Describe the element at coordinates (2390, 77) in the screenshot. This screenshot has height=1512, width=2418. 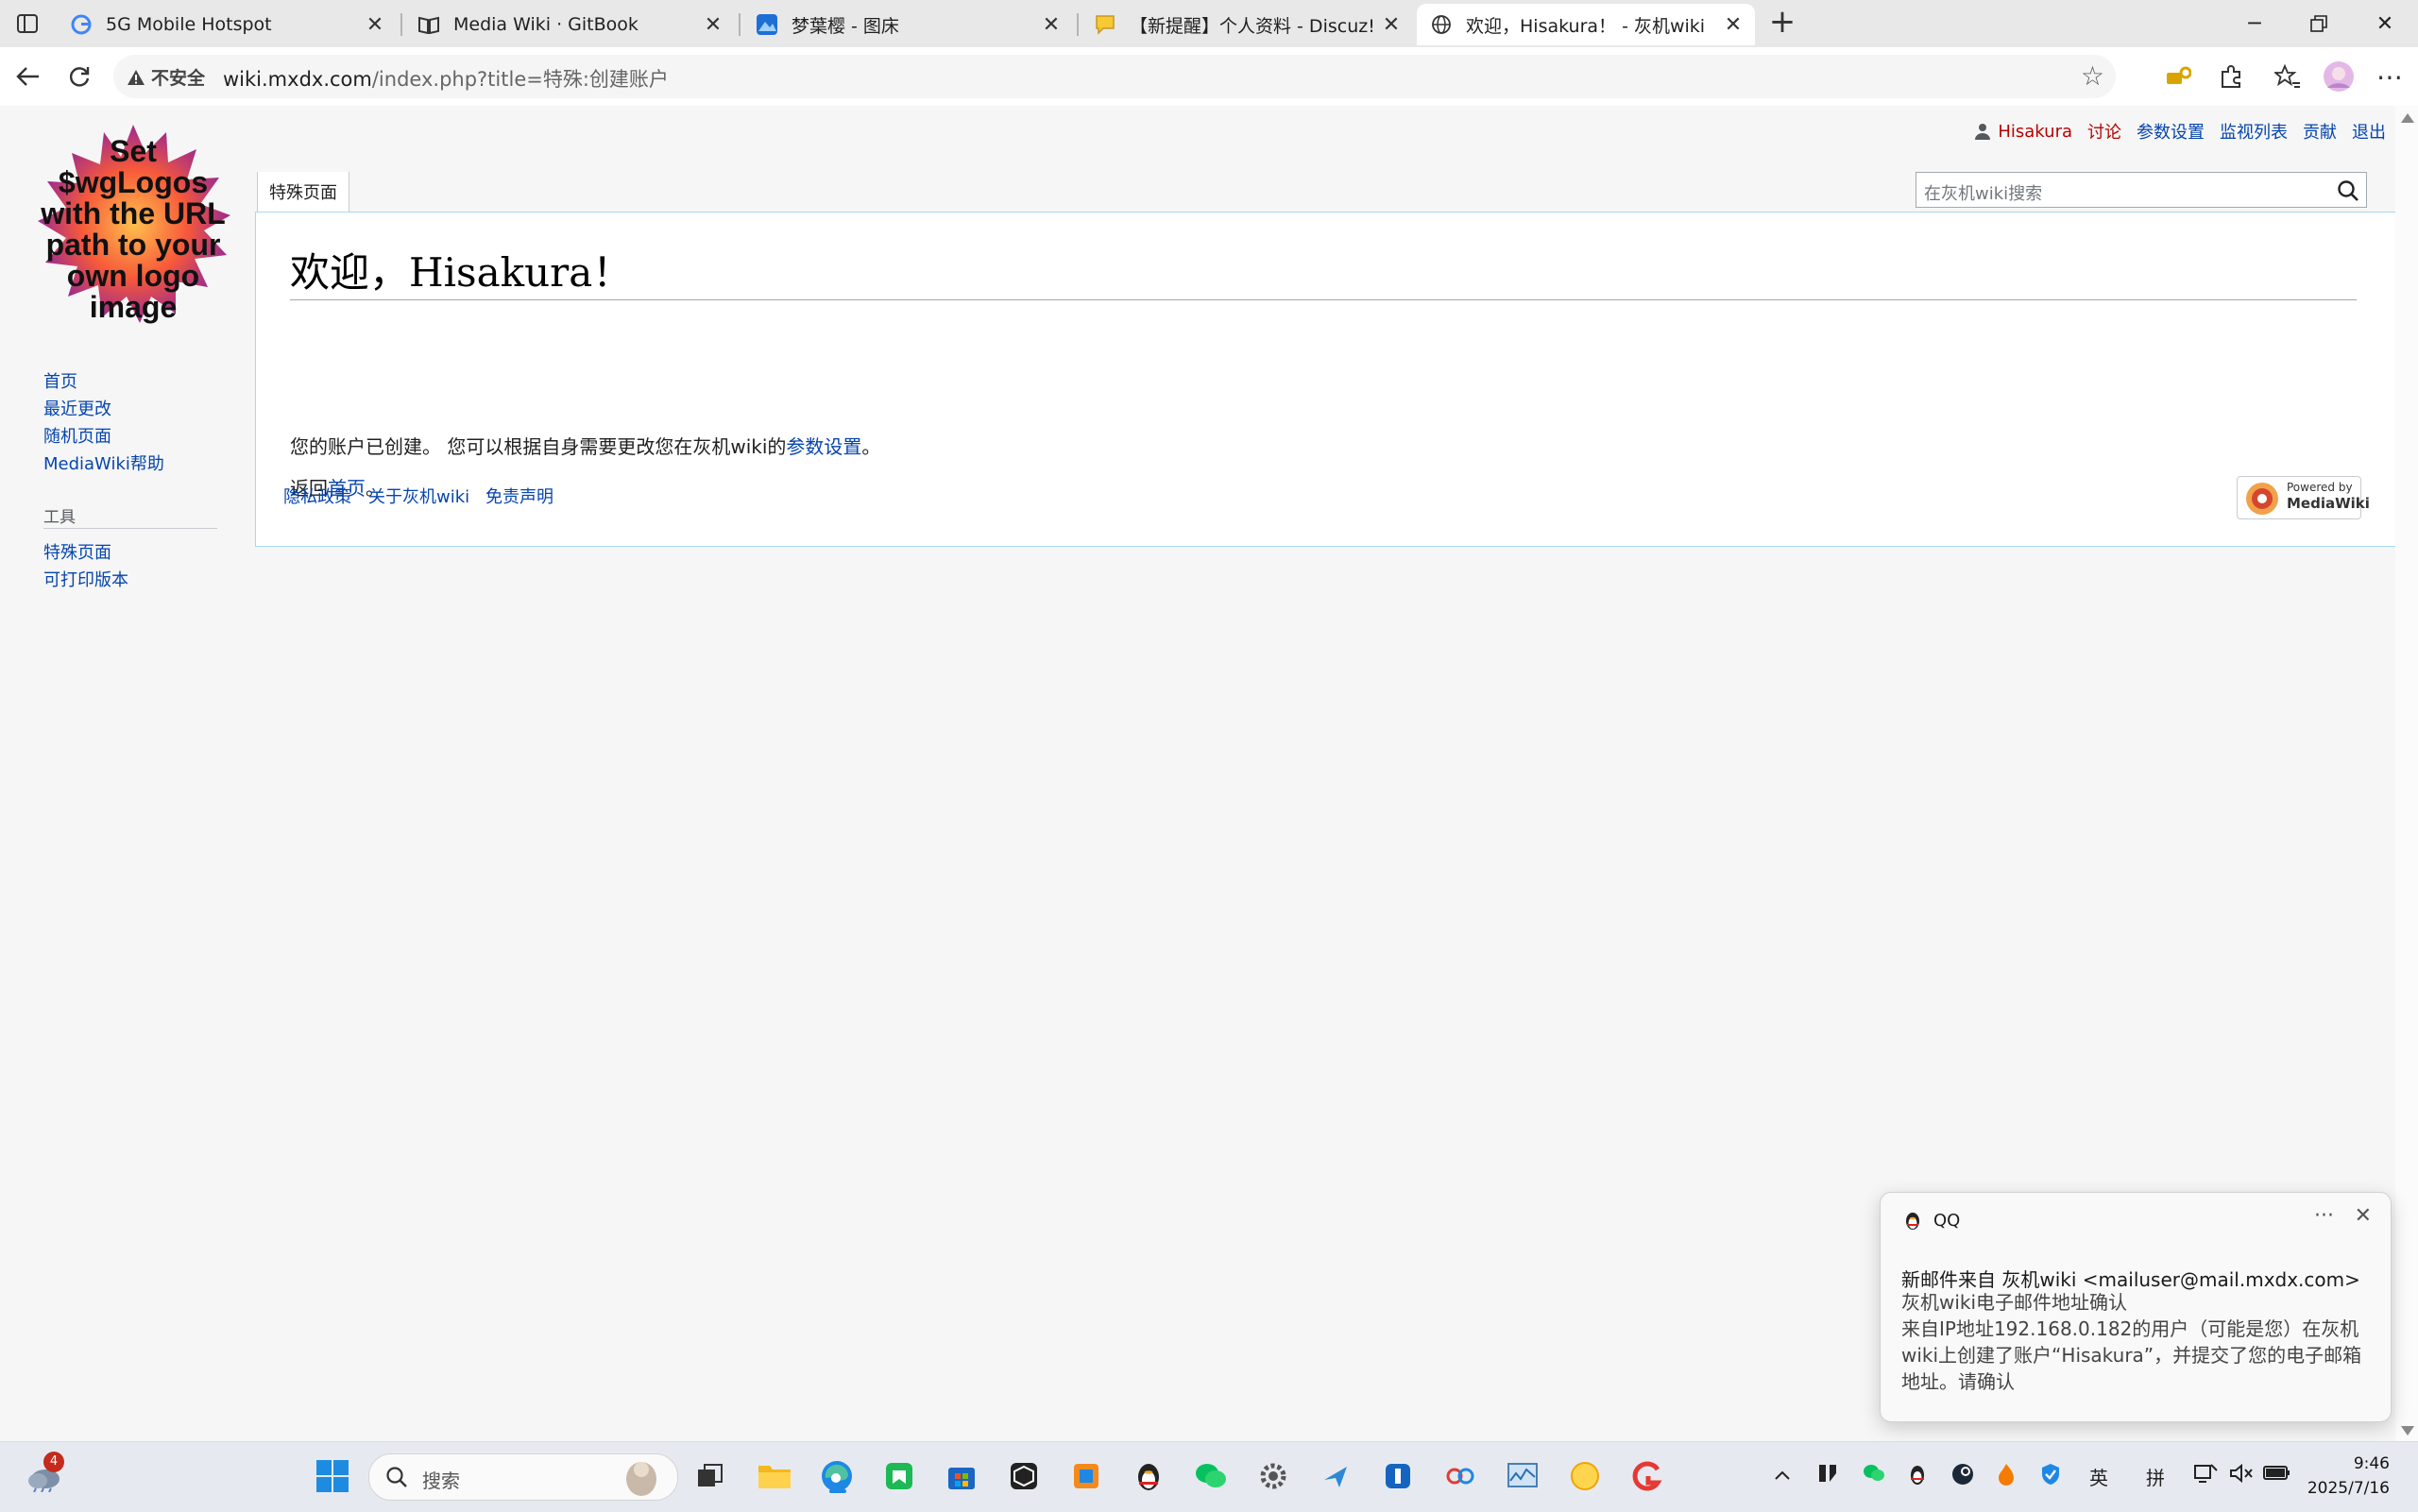
I see `more-menu-icon: ⋯` at that location.